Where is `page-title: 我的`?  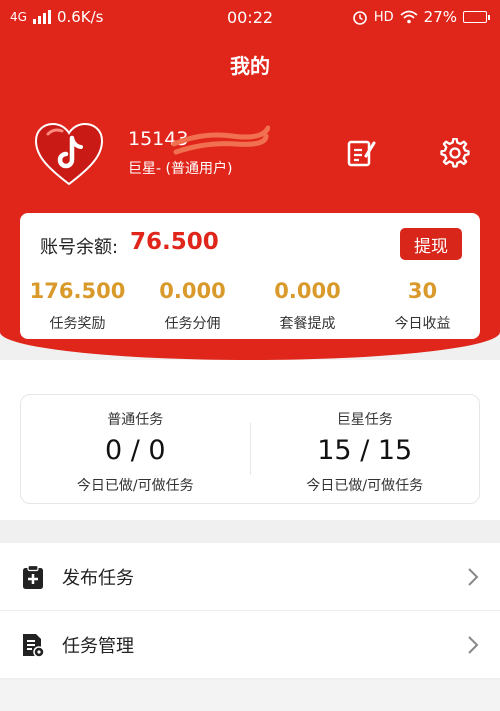 page-title: 我的 is located at coordinates (250, 66).